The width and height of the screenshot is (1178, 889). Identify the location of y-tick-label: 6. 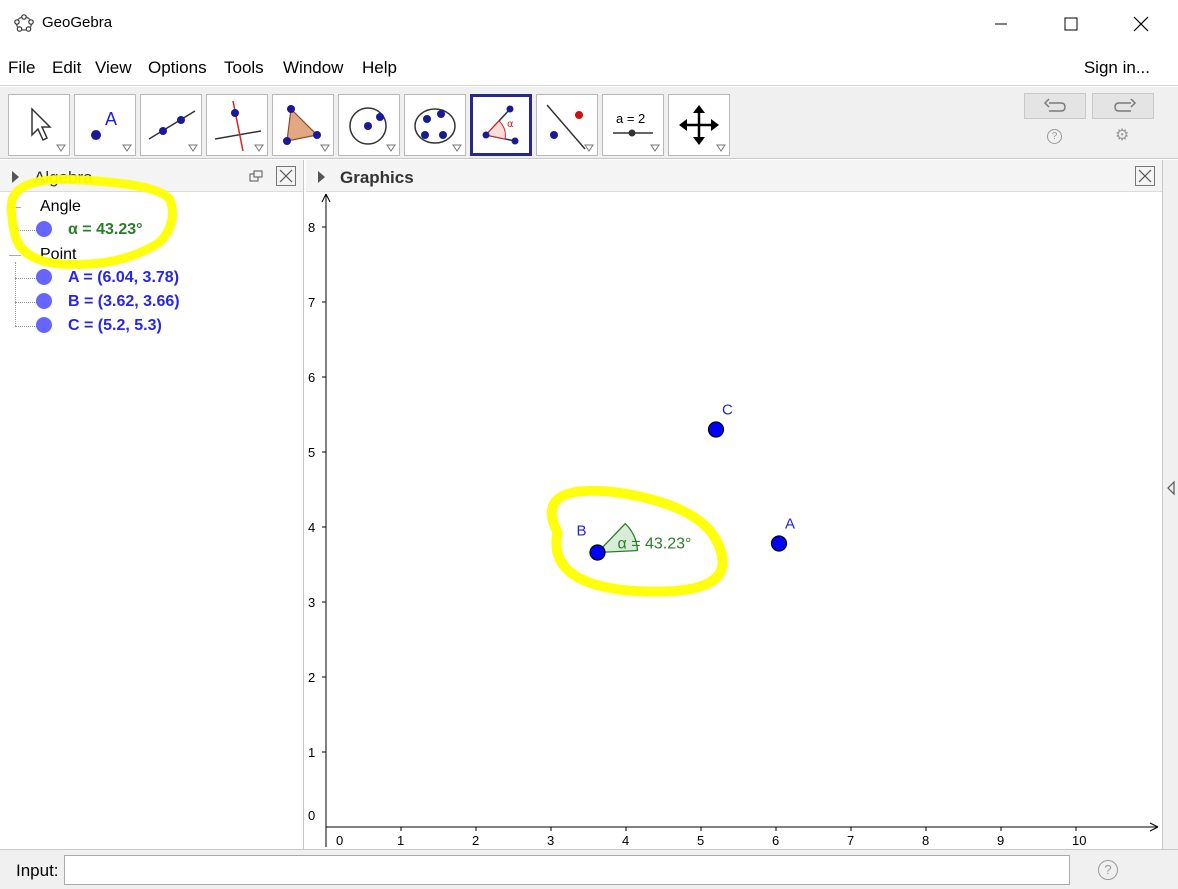
(311, 377).